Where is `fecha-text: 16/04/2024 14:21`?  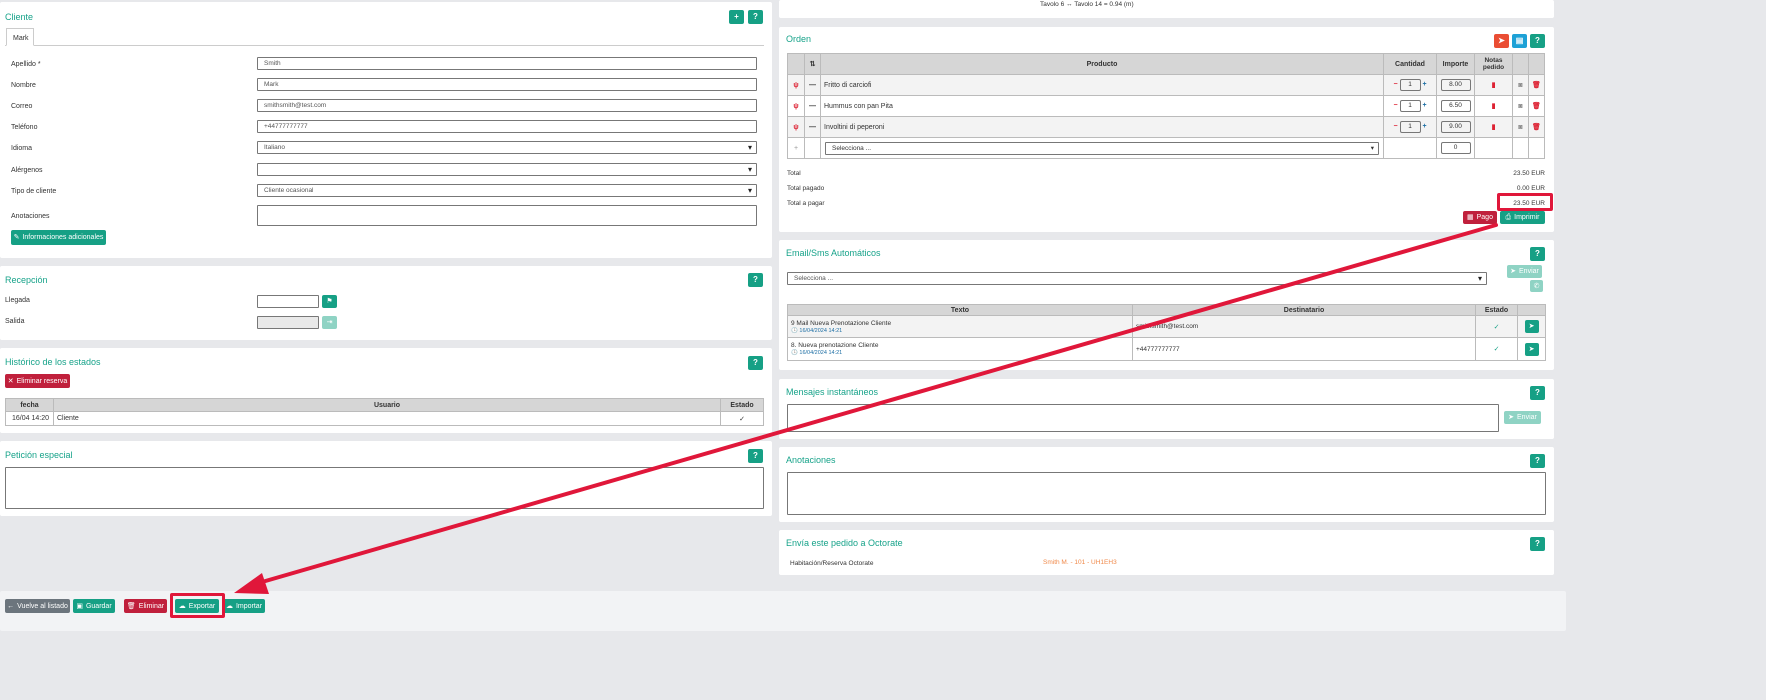 fecha-text: 16/04/2024 14:21 is located at coordinates (821, 353).